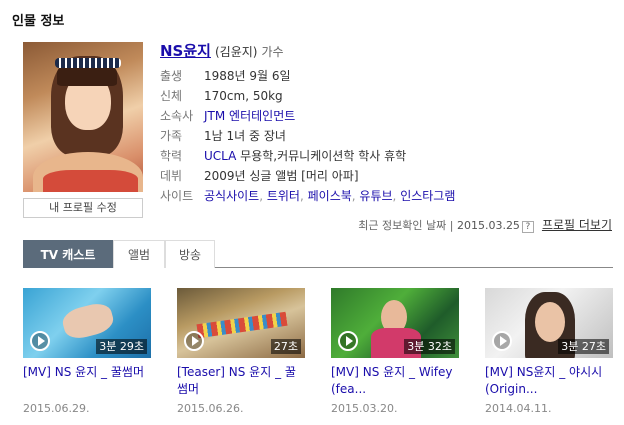 This screenshot has height=425, width=624. I want to click on tab-album: 앨범, so click(139, 254).